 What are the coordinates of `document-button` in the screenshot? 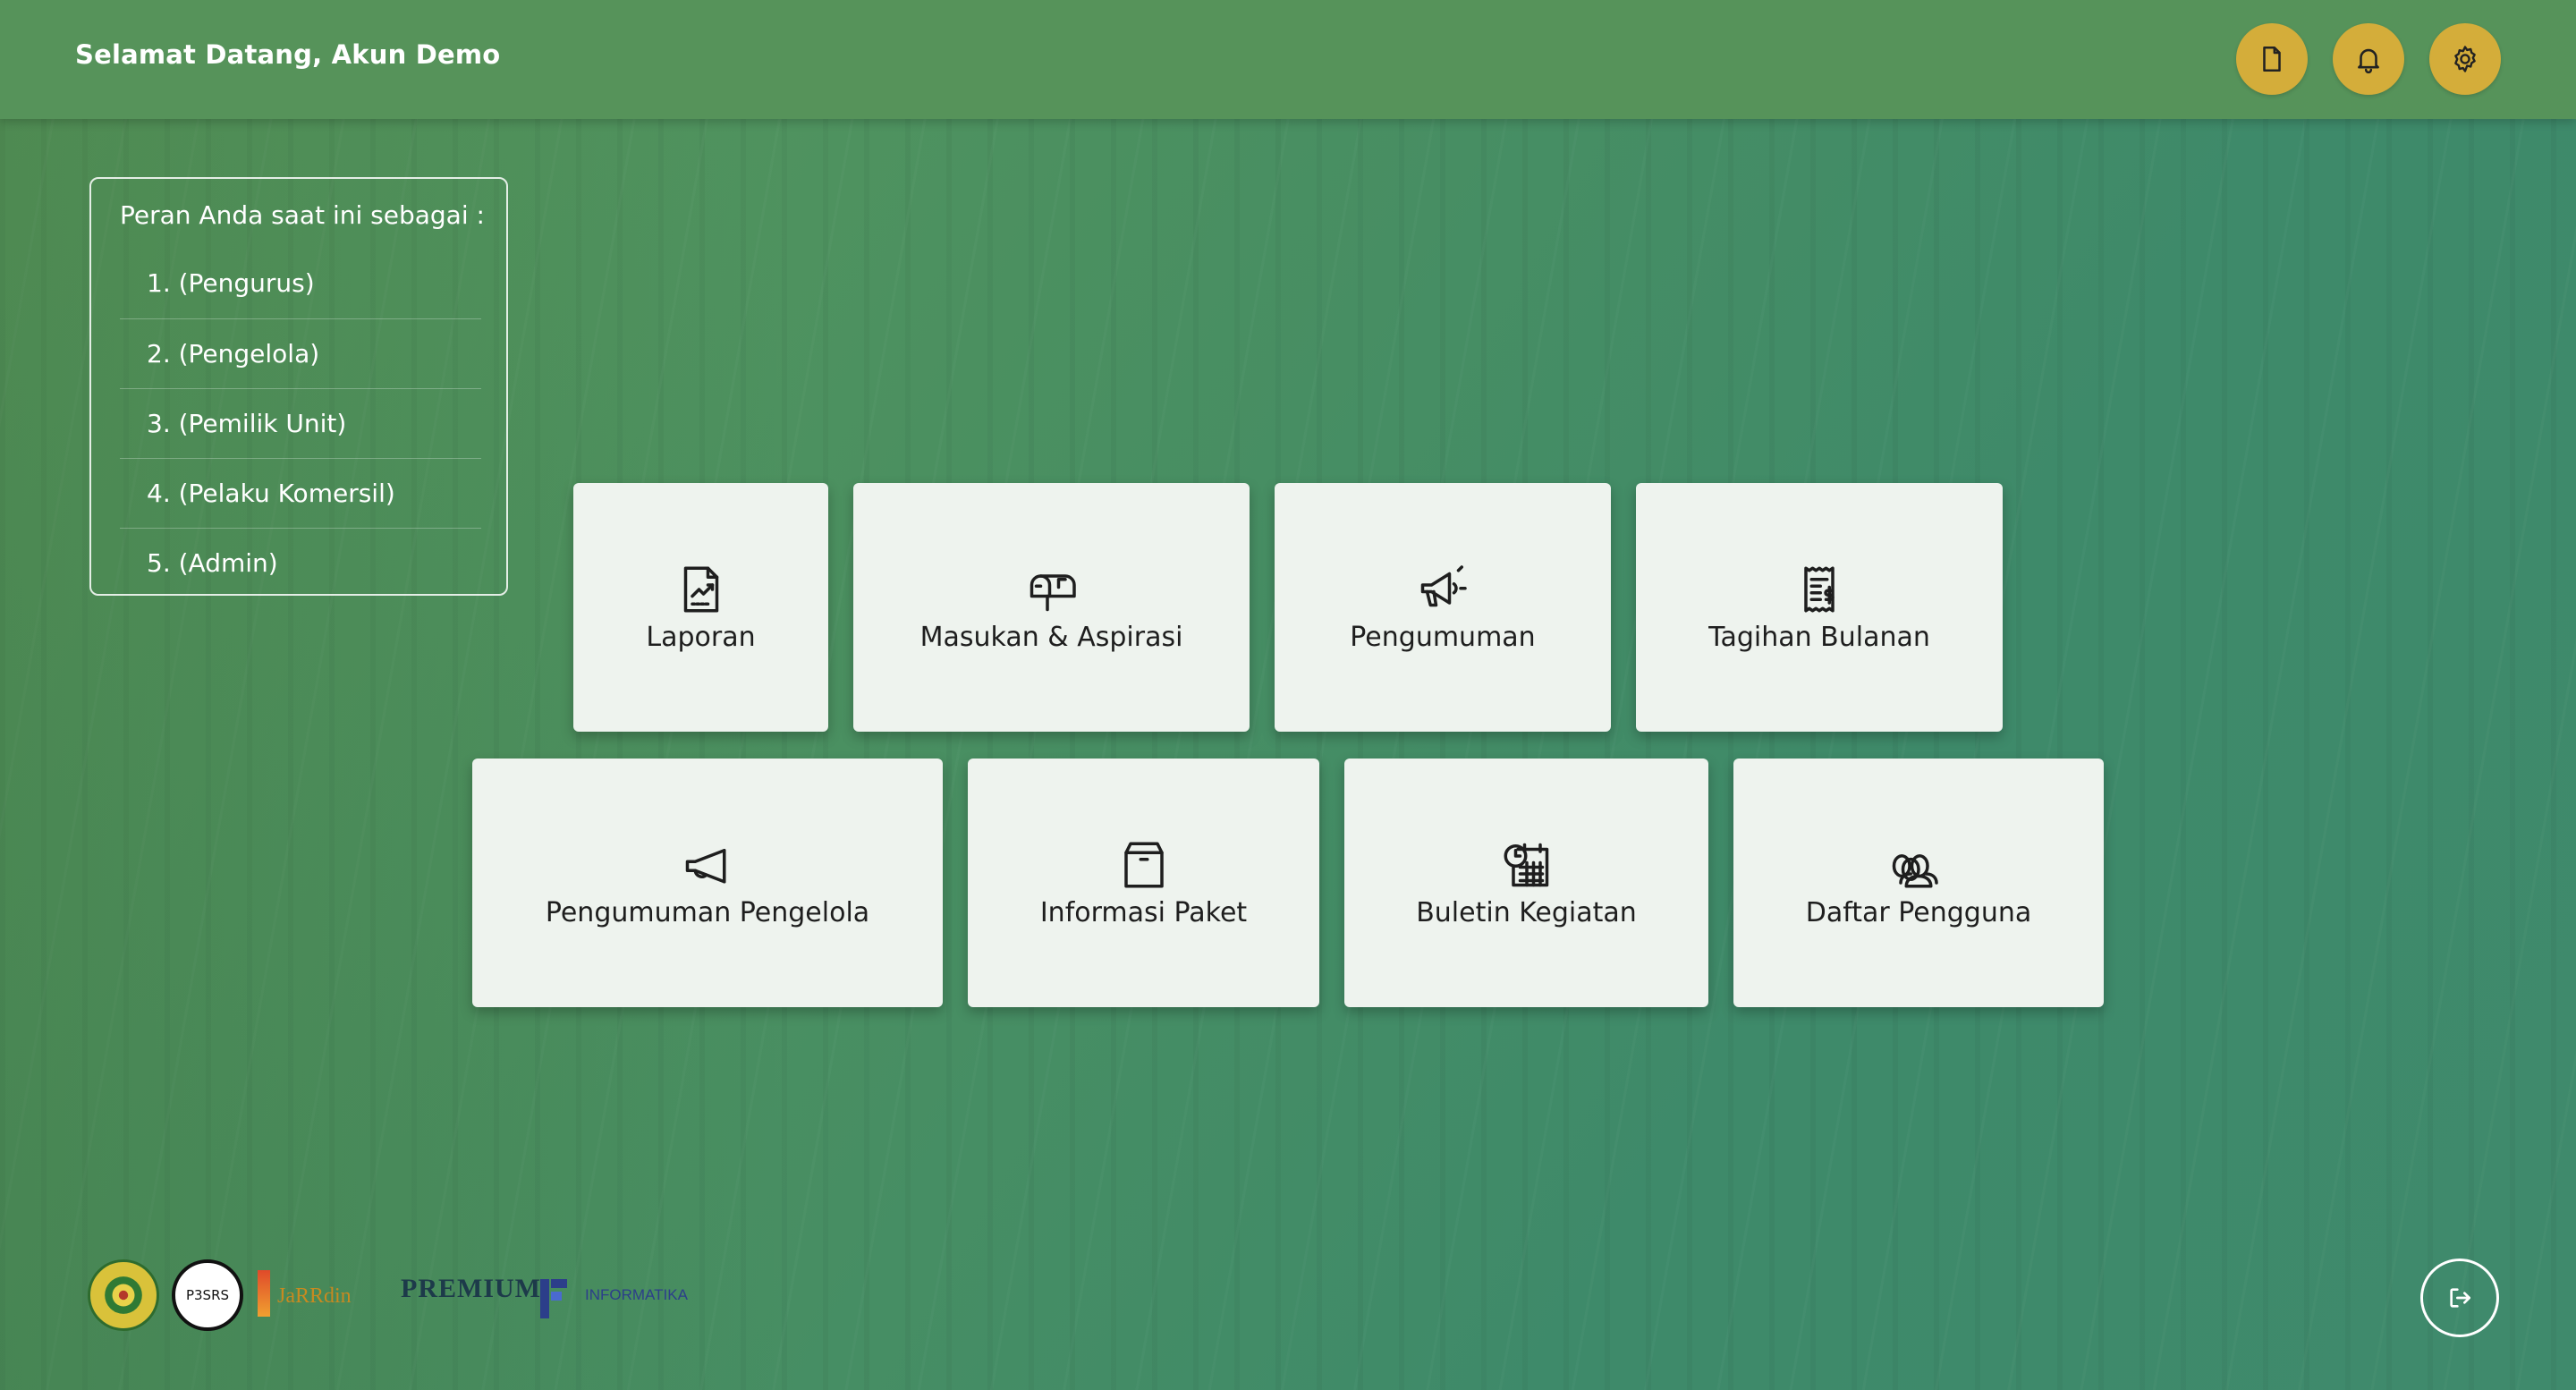 It's located at (2272, 59).